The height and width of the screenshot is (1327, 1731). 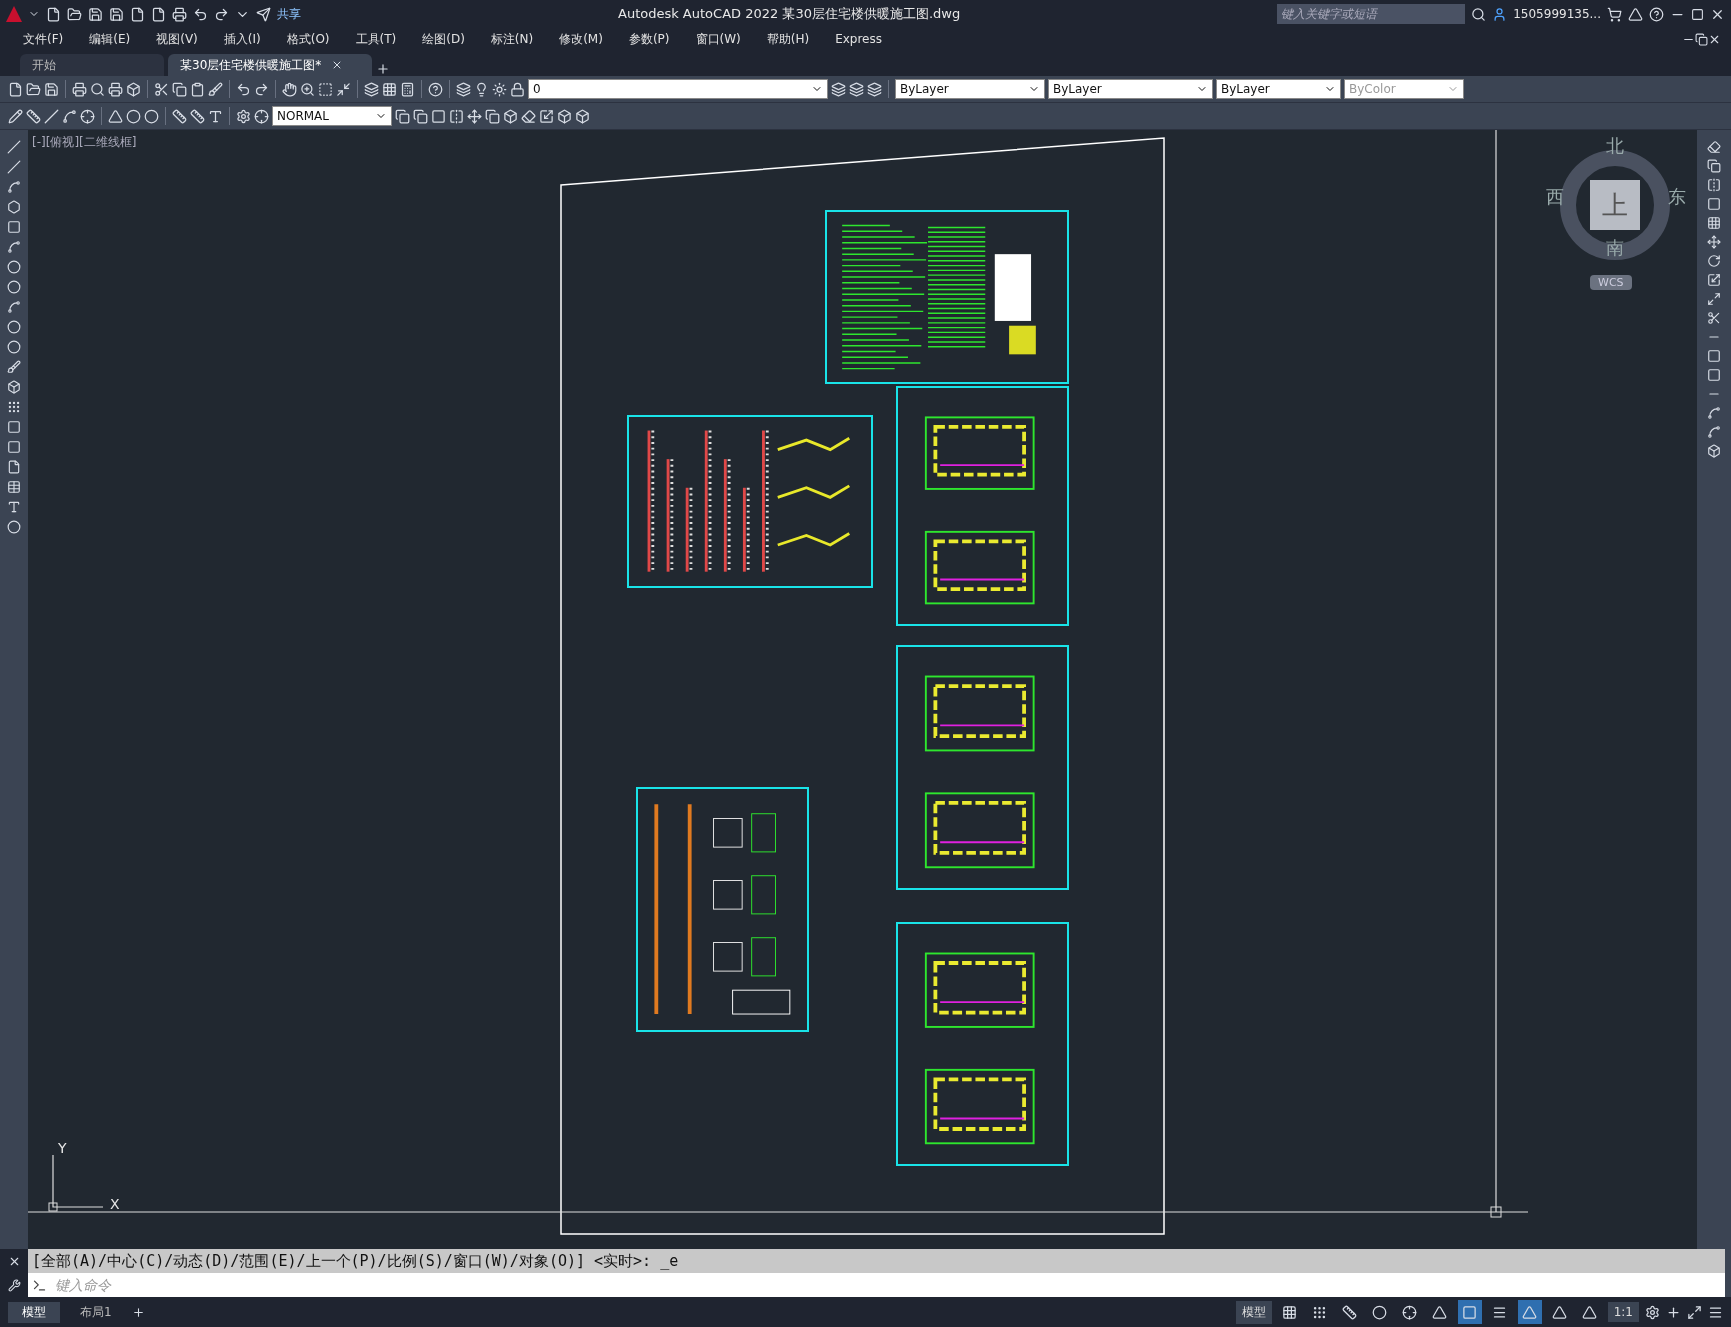 I want to click on file-tab: 某30层住宅楼供暖施工图*, so click(x=270, y=65).